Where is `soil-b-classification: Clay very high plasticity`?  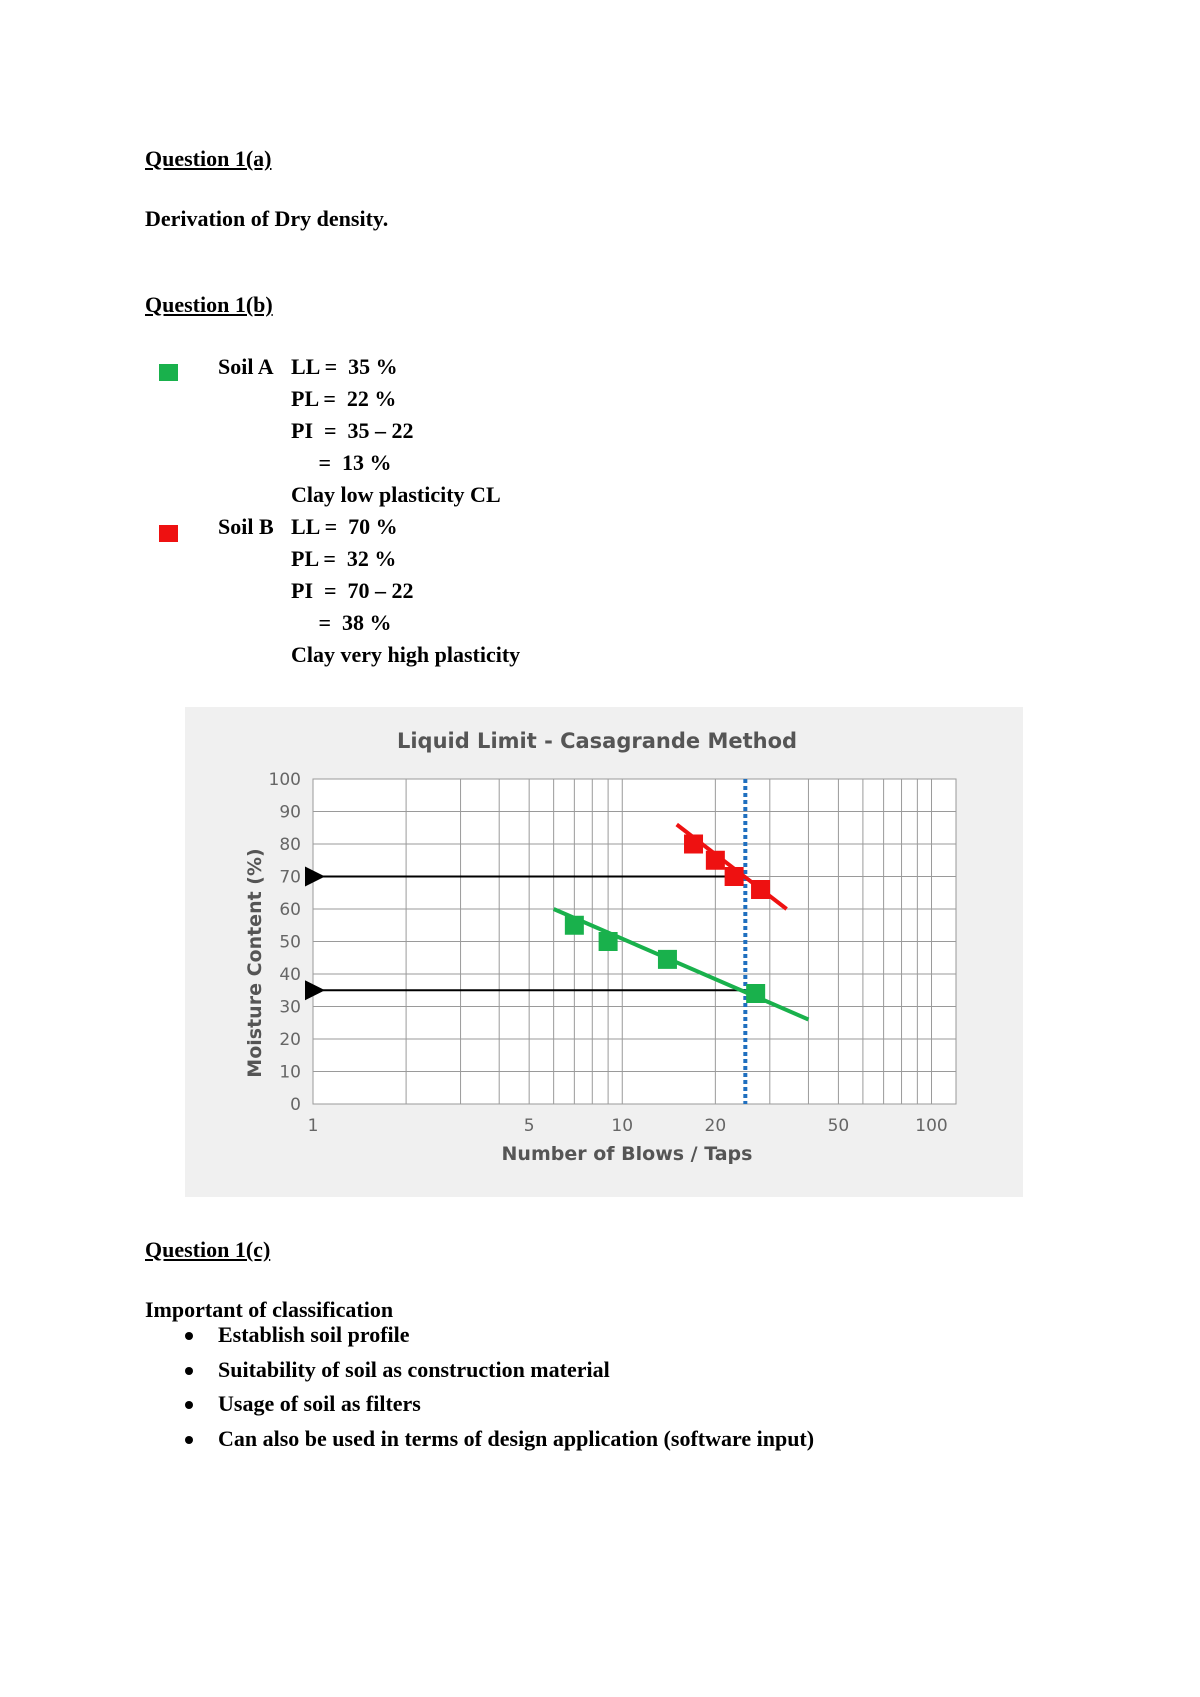
soil-b-classification: Clay very high plasticity is located at coordinates (406, 654).